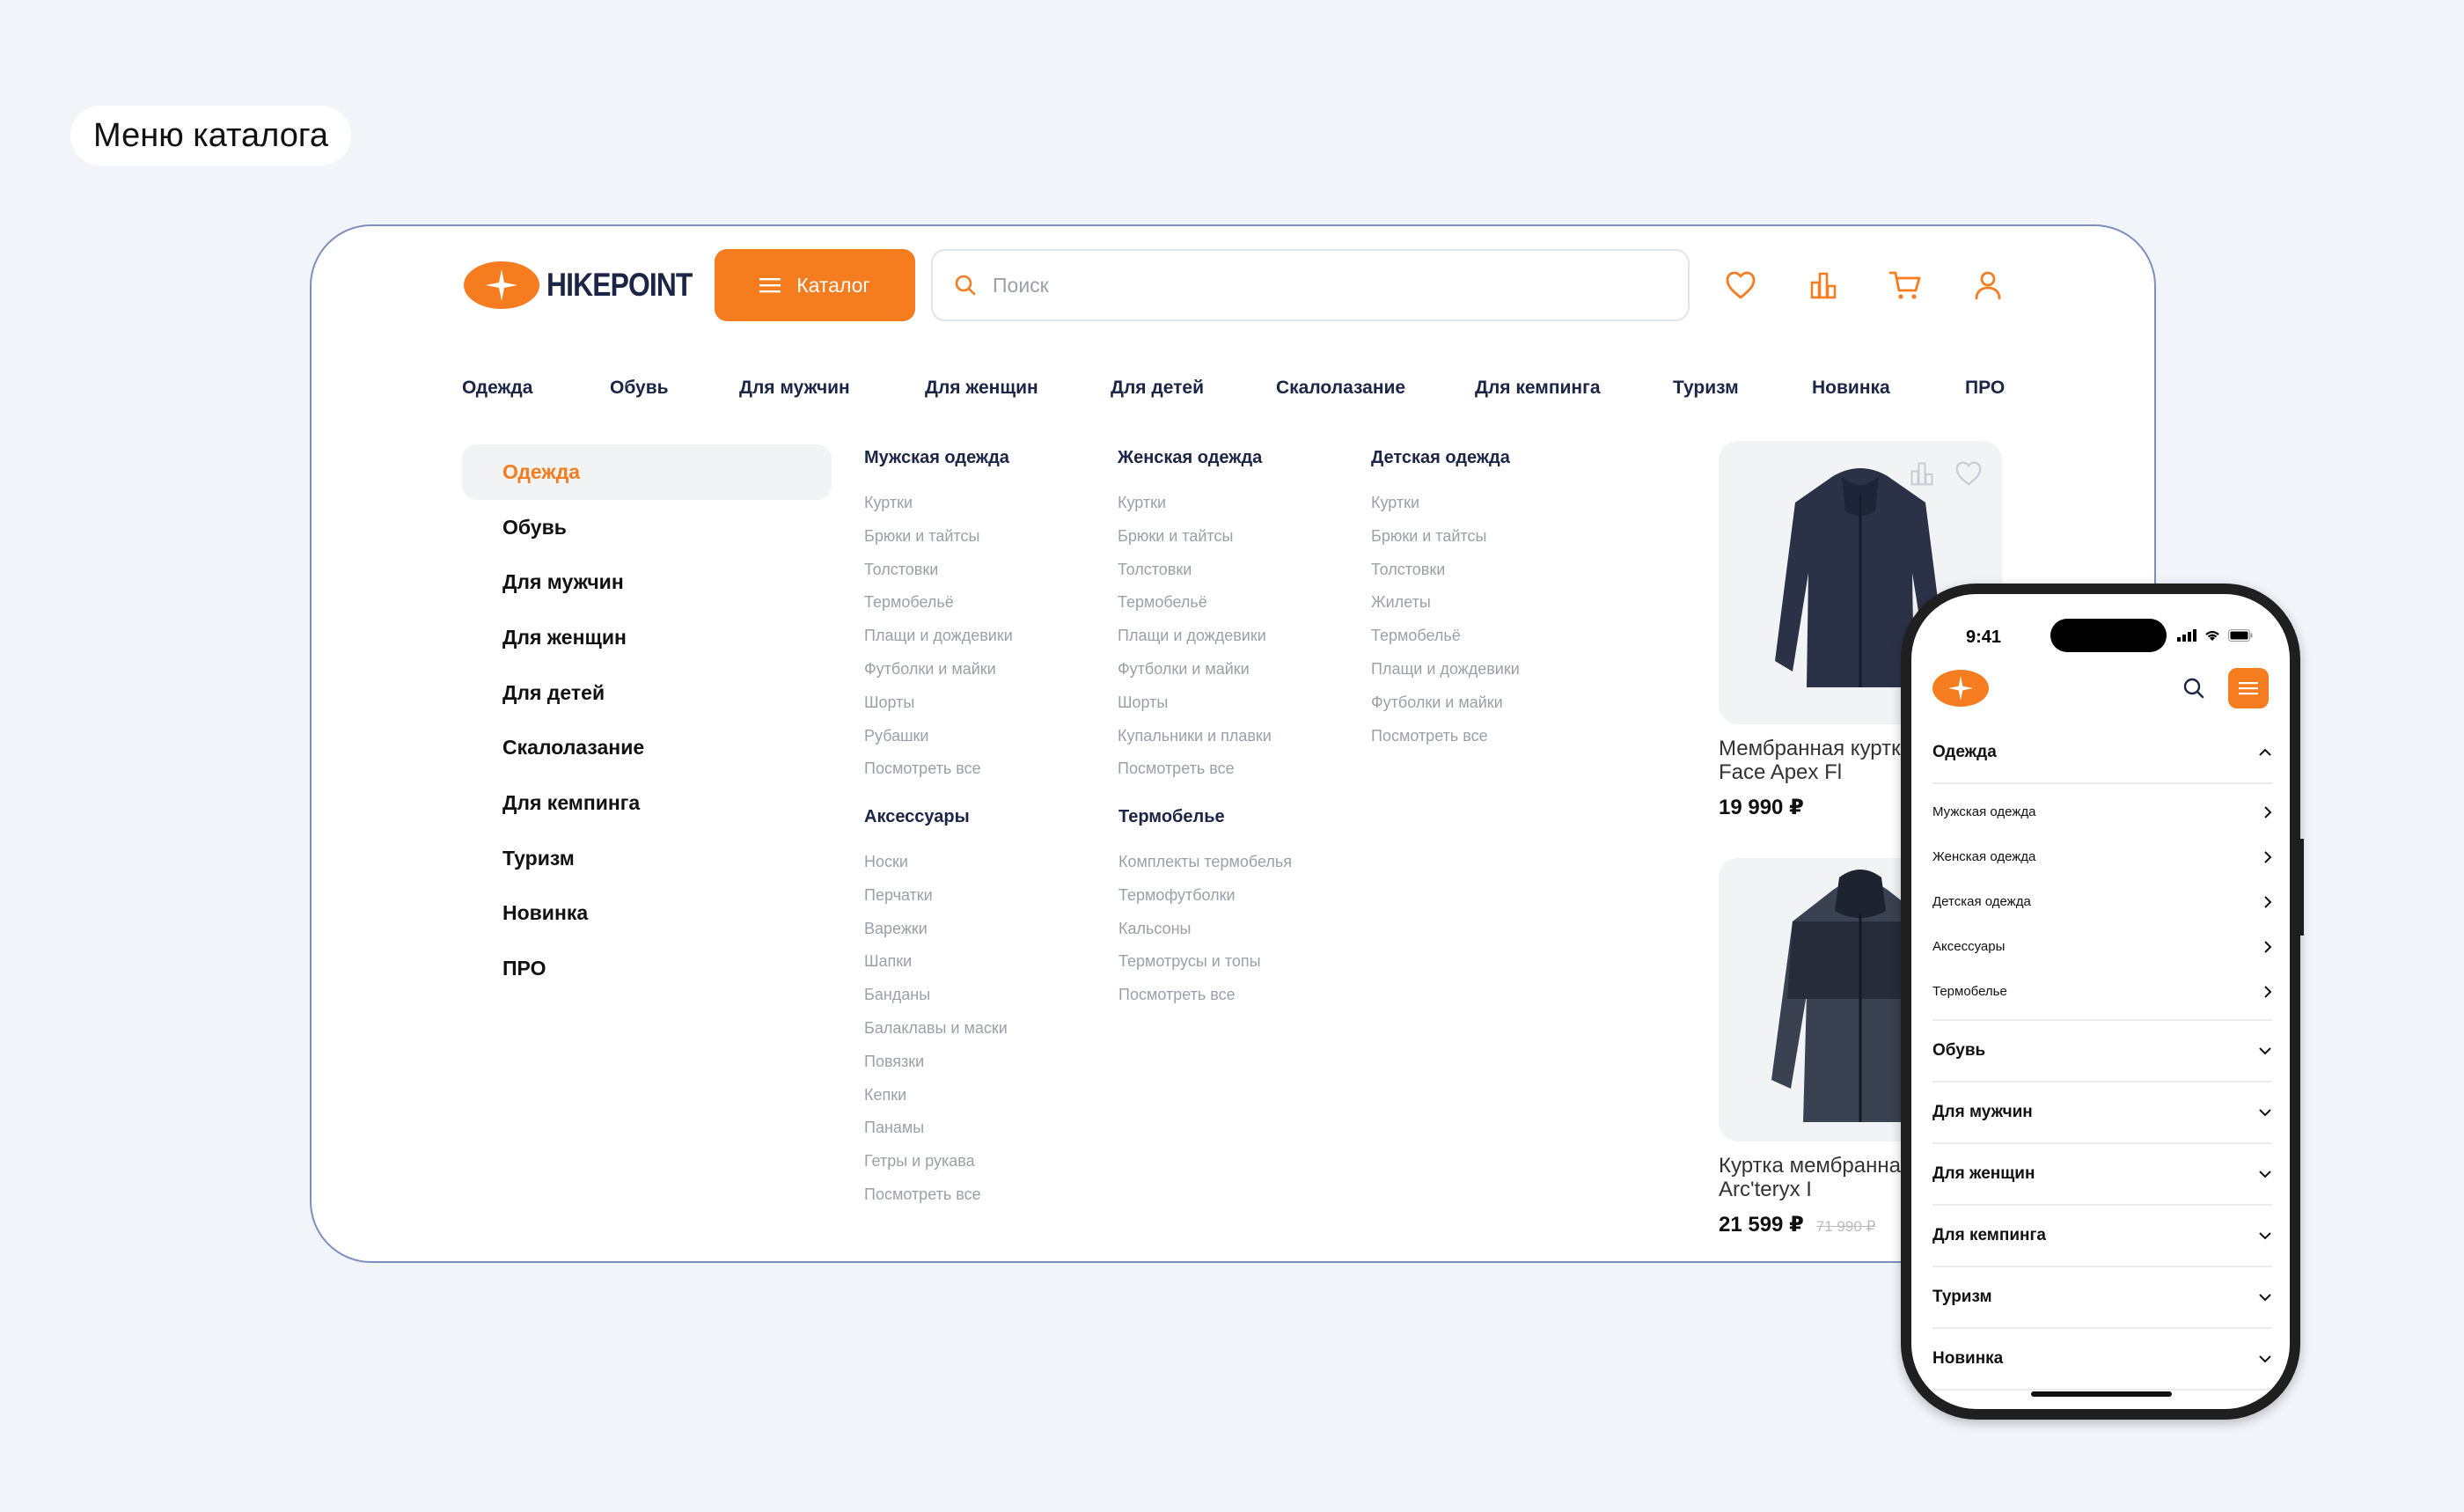  What do you see at coordinates (988, 825) in the screenshot?
I see `category-column-title: Аксессуары` at bounding box center [988, 825].